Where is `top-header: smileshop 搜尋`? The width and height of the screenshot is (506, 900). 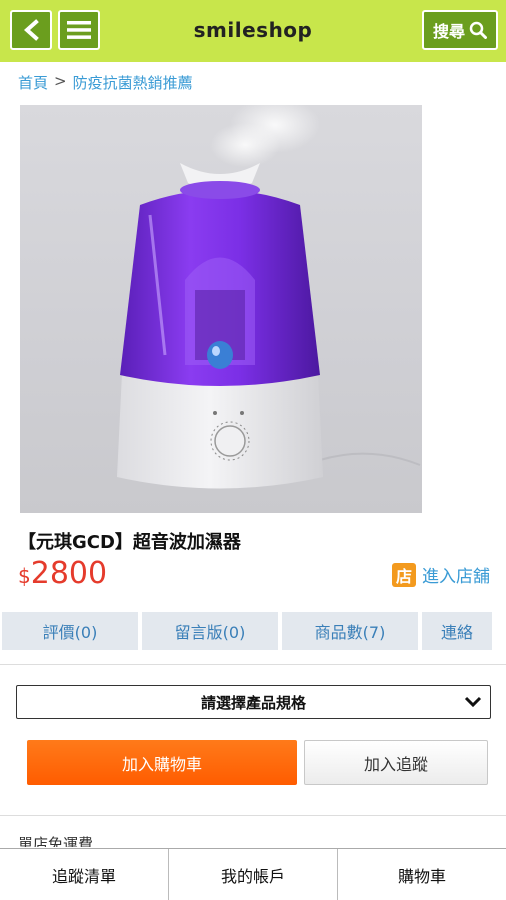
top-header: smileshop 搜尋 is located at coordinates (253, 31).